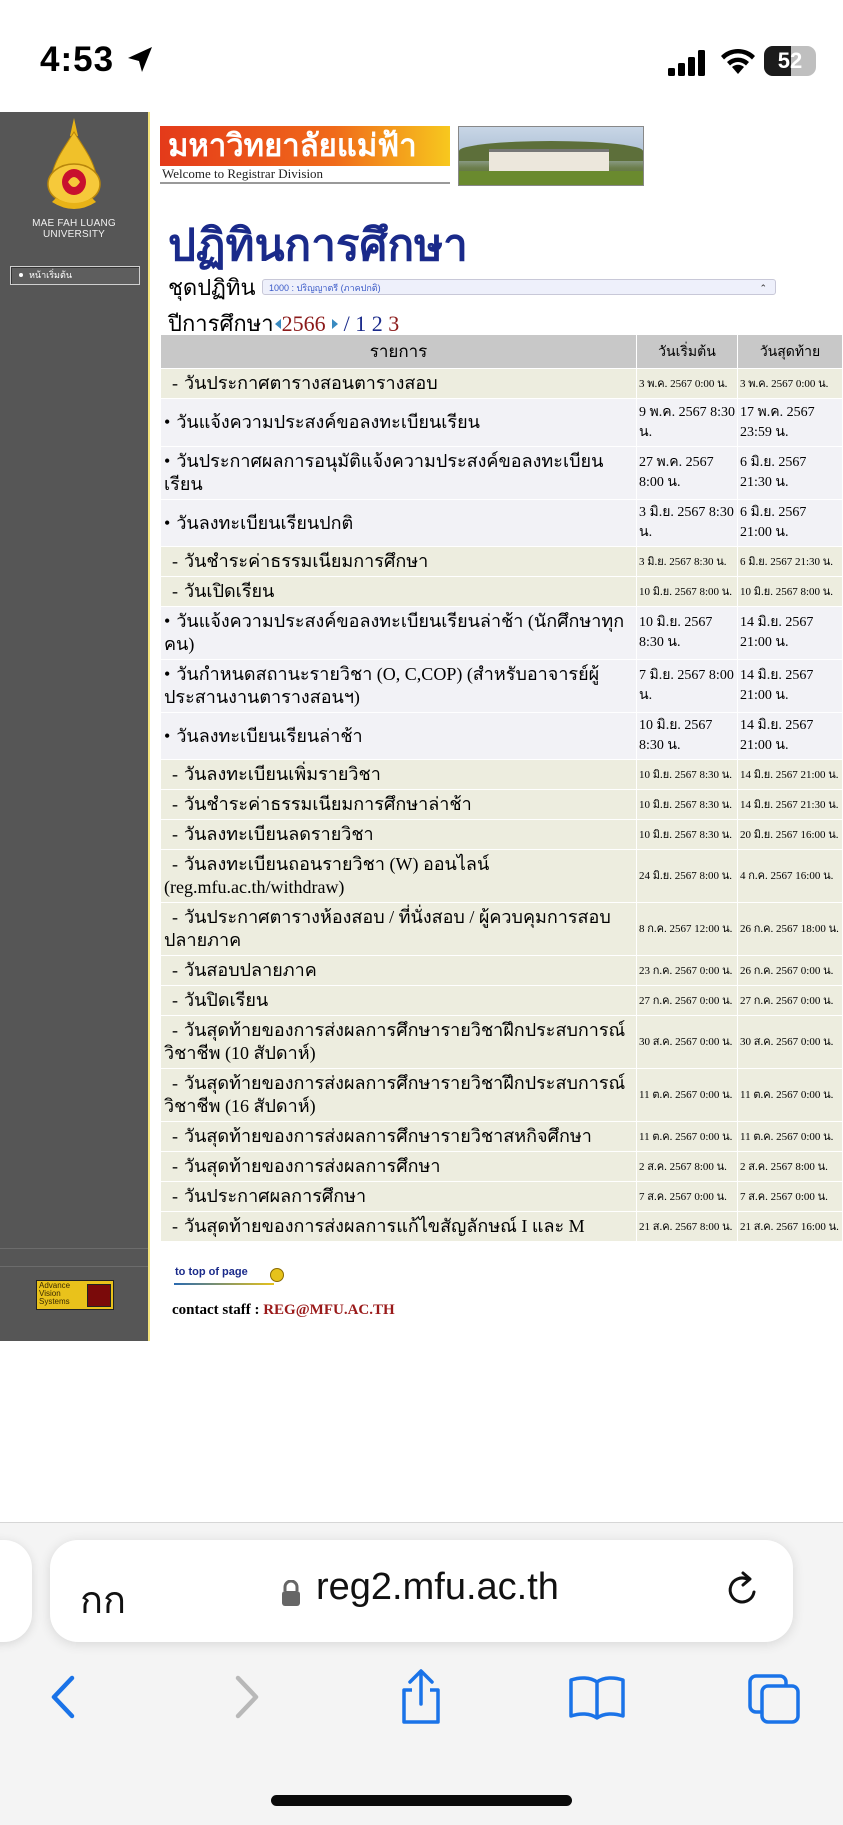 Image resolution: width=843 pixels, height=1825 pixels. I want to click on badge-text: Advance Vision Systems, so click(55, 1293).